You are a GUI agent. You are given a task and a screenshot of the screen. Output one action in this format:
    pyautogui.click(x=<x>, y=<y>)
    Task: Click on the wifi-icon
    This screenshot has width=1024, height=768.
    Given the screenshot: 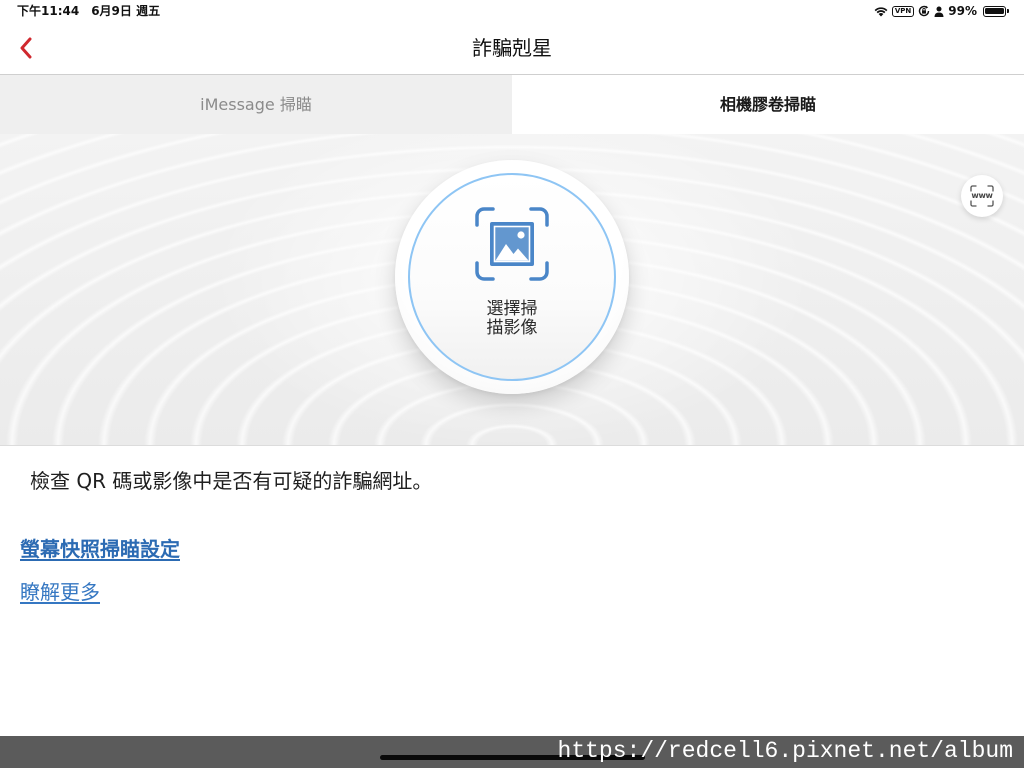 What is the action you would take?
    pyautogui.click(x=881, y=11)
    